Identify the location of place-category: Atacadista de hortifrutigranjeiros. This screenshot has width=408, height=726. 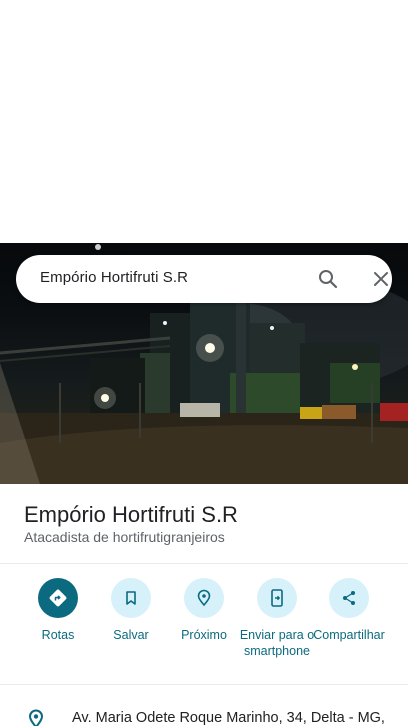
(124, 537).